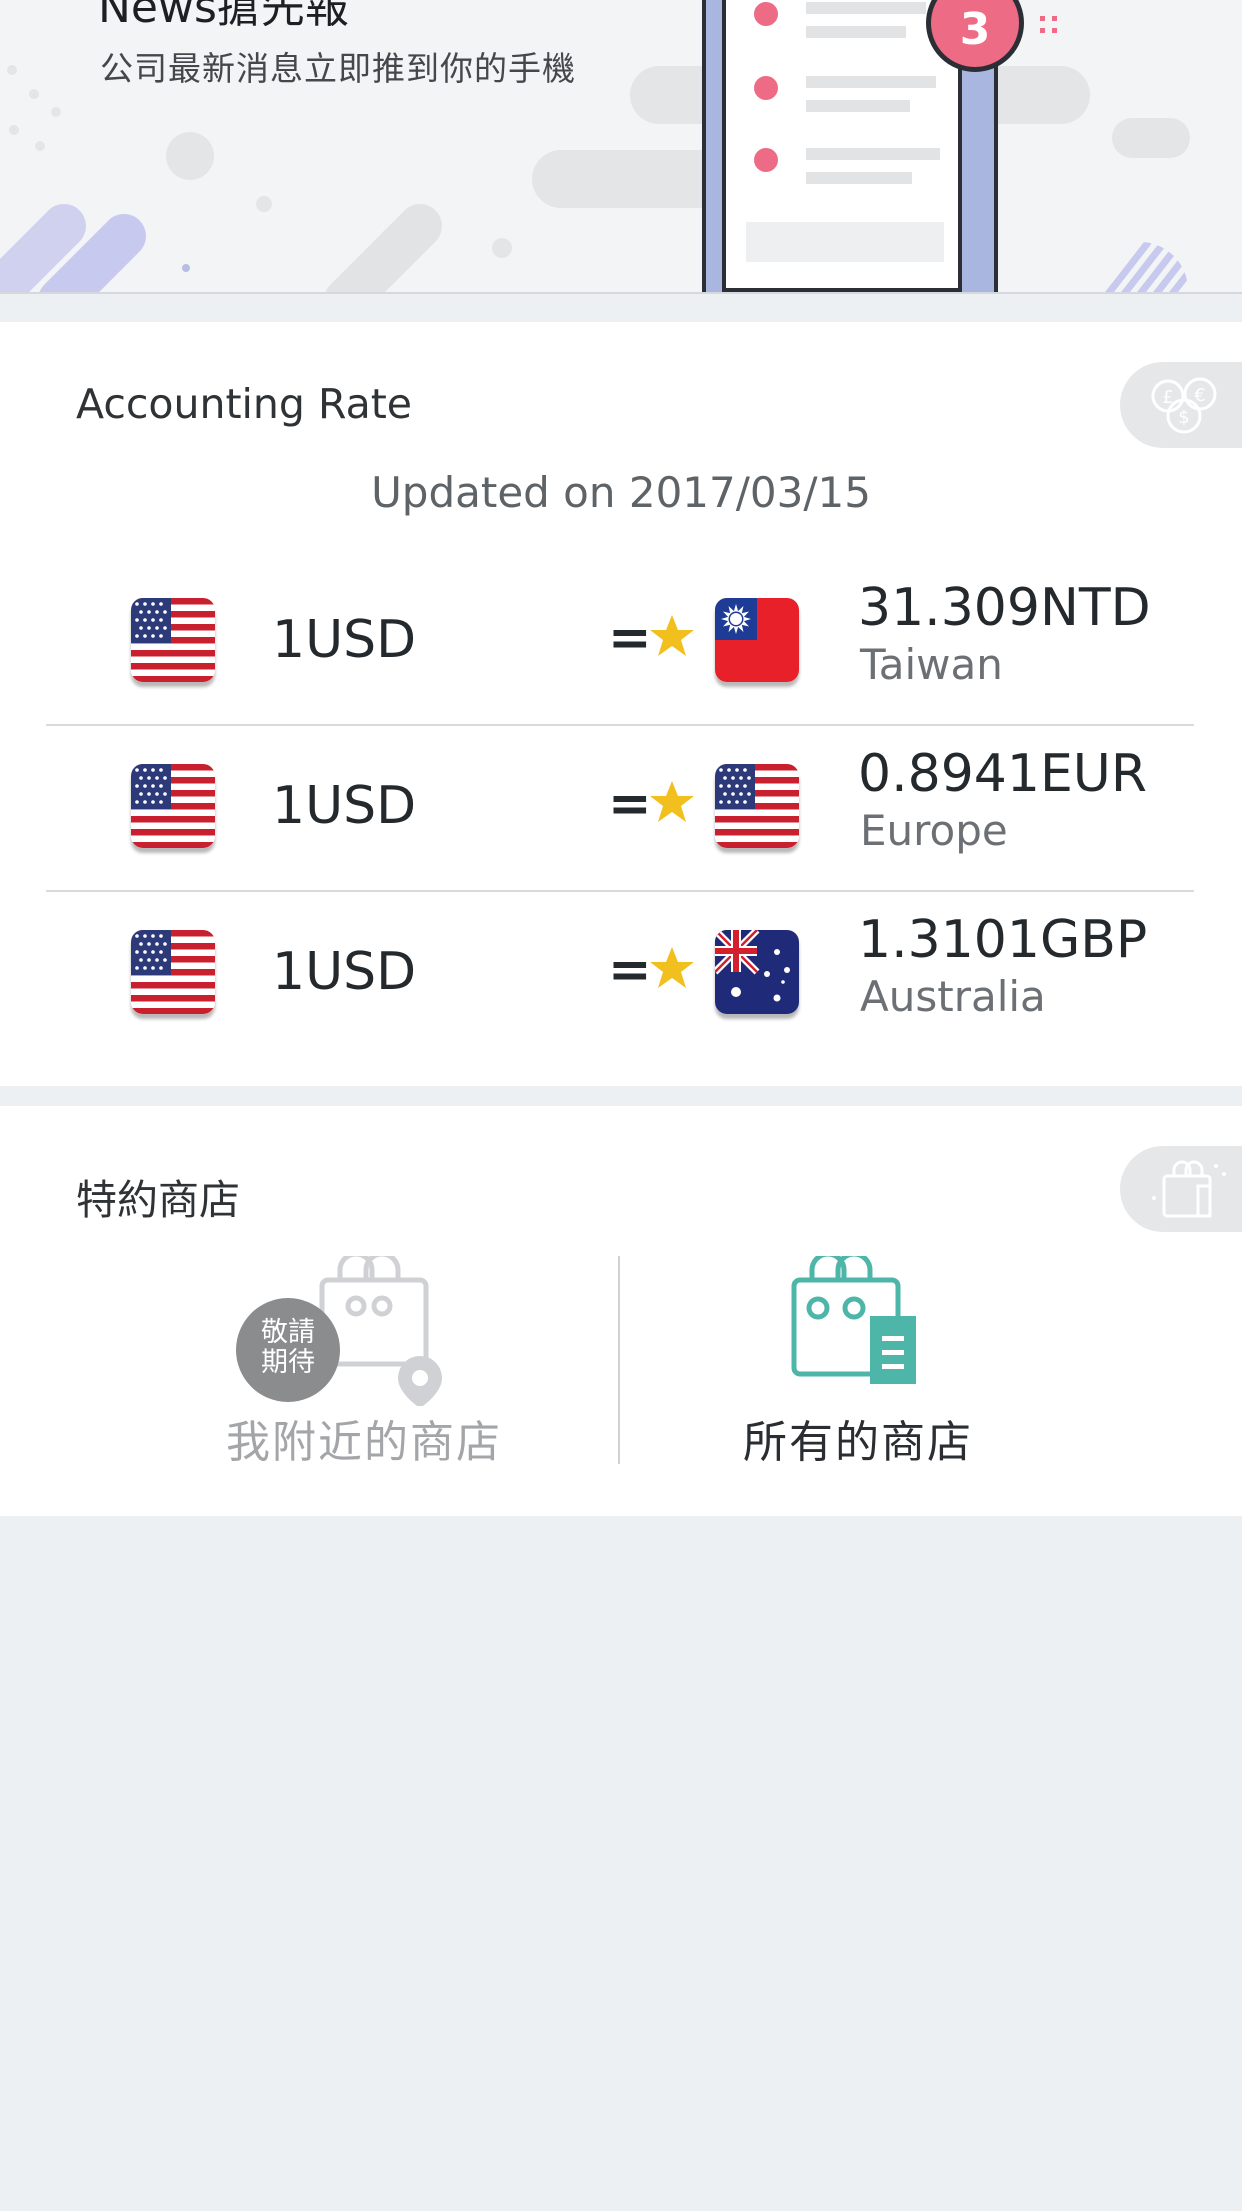 This screenshot has width=1242, height=2211. Describe the element at coordinates (338, 68) in the screenshot. I see `banner-subtitle: 公司最新消息立即推到你的手機` at that location.